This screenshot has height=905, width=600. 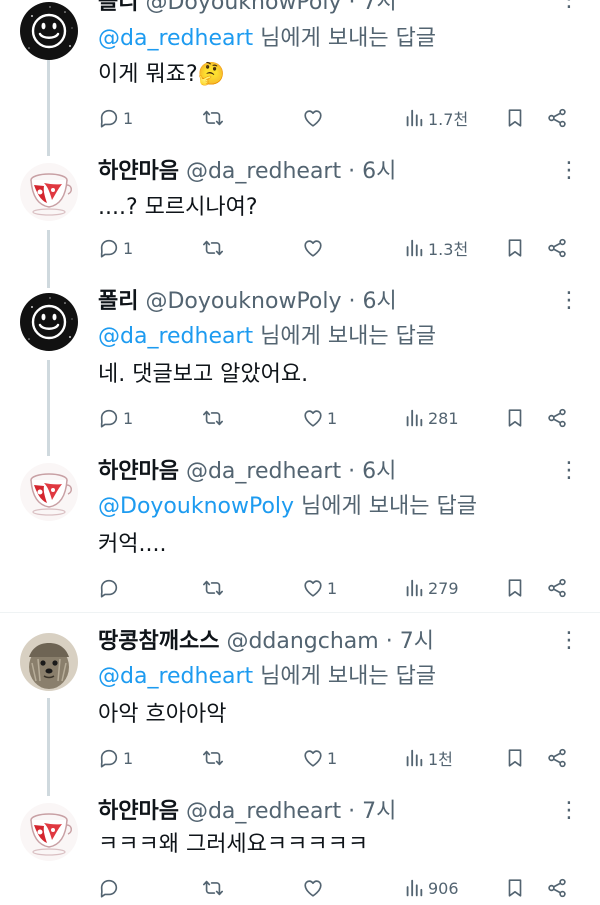 What do you see at coordinates (448, 249) in the screenshot?
I see `view-count: 1.3천` at bounding box center [448, 249].